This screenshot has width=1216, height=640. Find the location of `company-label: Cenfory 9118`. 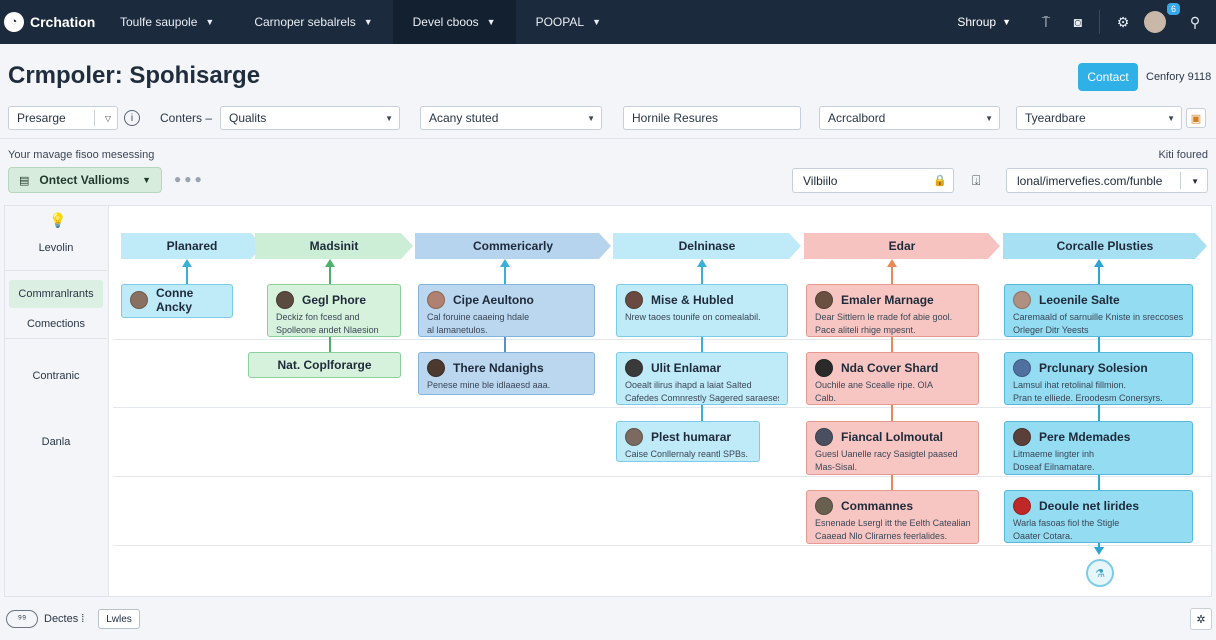

company-label: Cenfory 9118 is located at coordinates (1179, 77).